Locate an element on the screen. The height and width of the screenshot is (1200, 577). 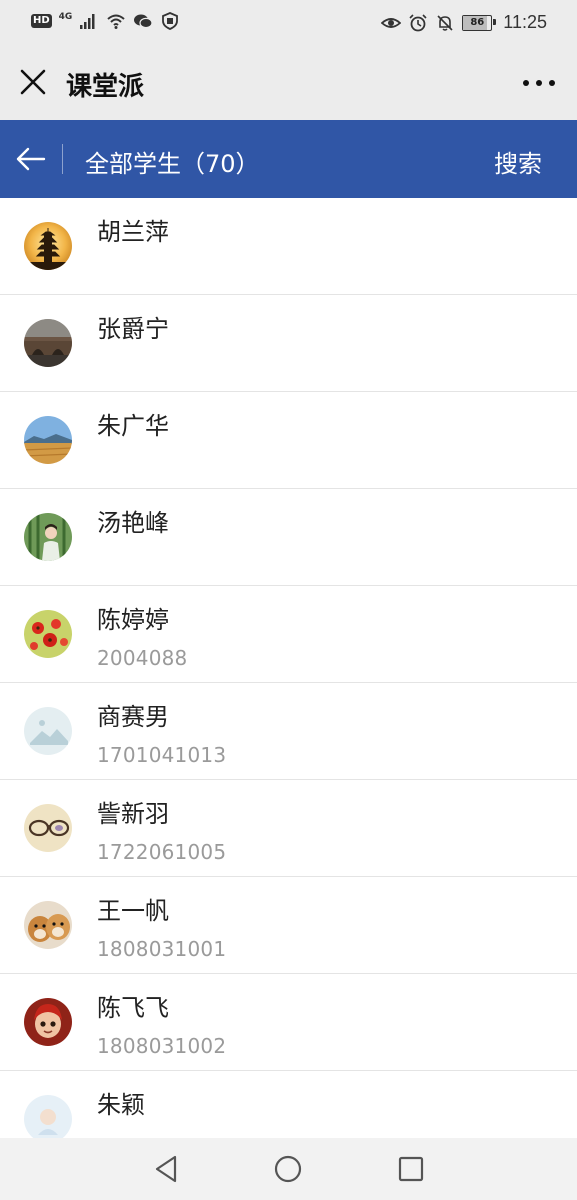
list-item: 訾新羽 1722061005 is located at coordinates (288, 828).